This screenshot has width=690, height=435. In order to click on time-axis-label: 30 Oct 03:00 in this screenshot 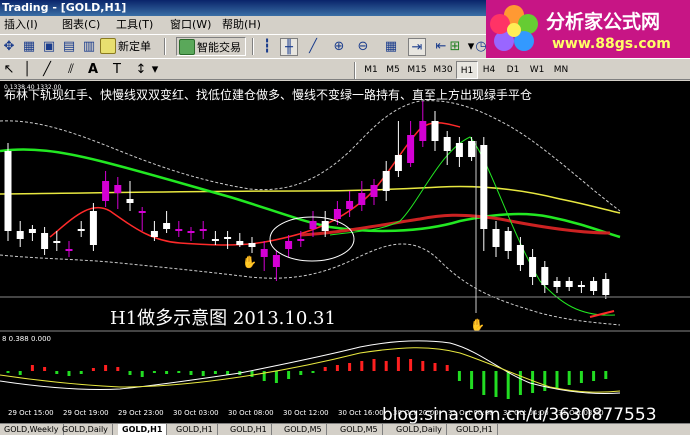, I will do `click(196, 413)`.